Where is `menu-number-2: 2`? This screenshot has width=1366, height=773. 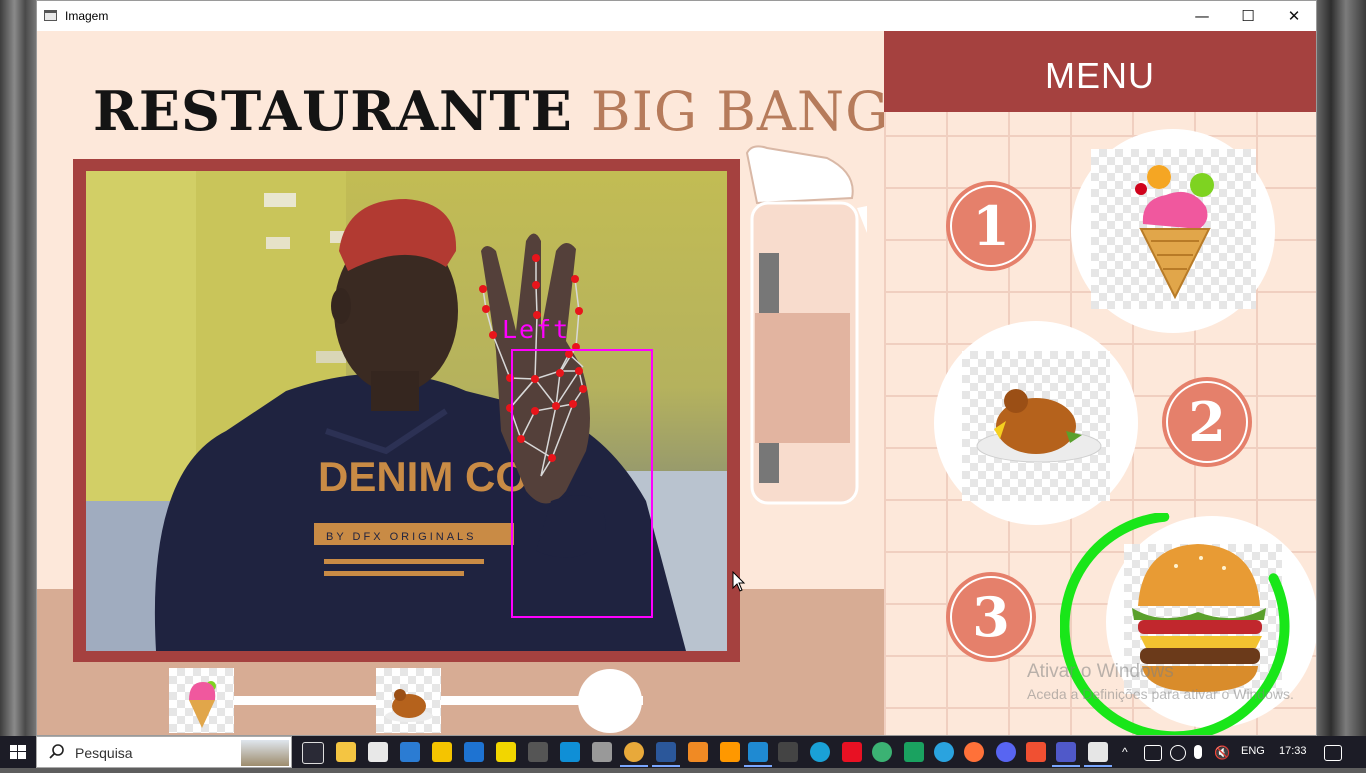 menu-number-2: 2 is located at coordinates (1207, 422).